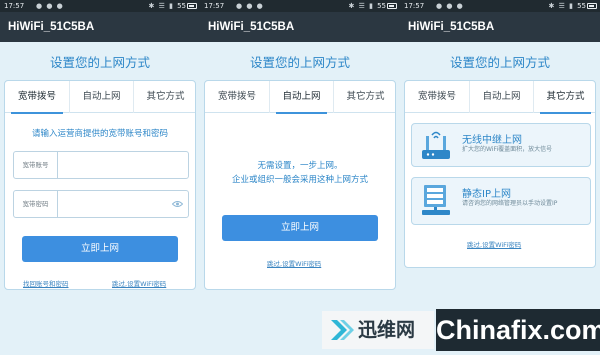 The width and height of the screenshot is (600, 355). I want to click on option-title: 静态IP上网, so click(486, 194).